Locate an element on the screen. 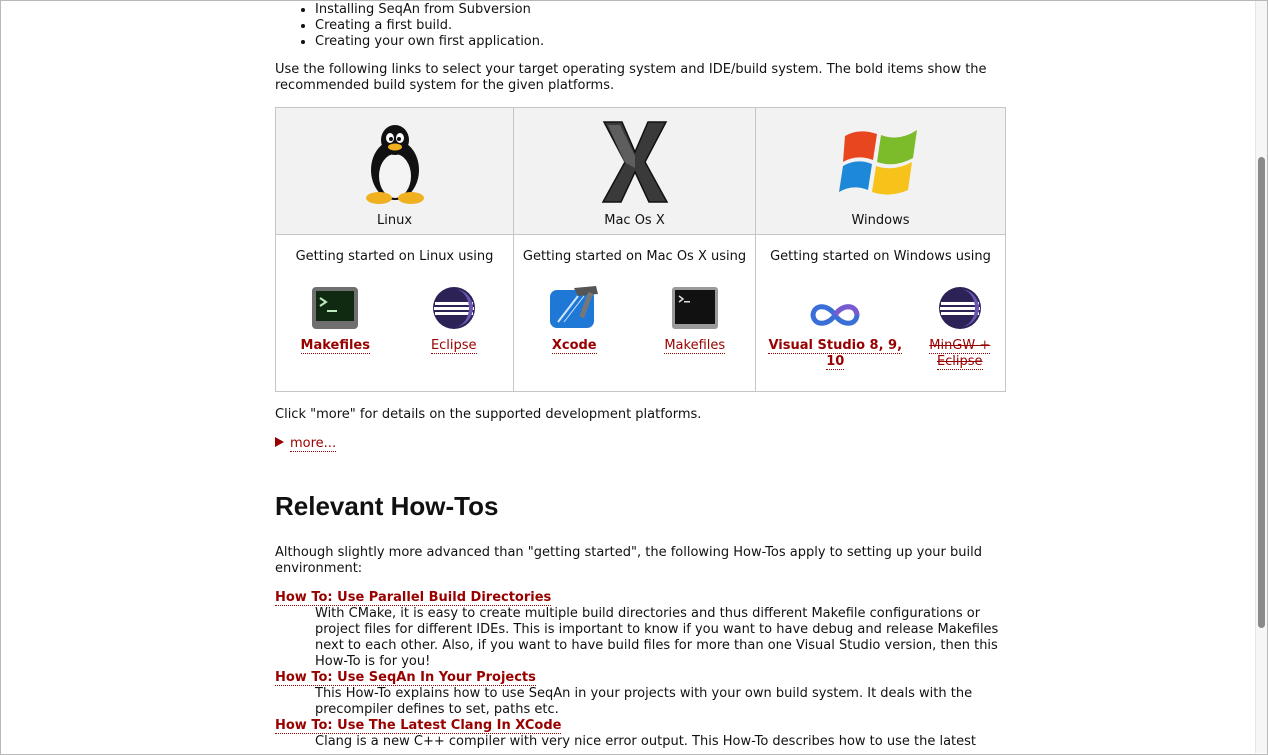  list-item: Creating your own first application. is located at coordinates (660, 42).